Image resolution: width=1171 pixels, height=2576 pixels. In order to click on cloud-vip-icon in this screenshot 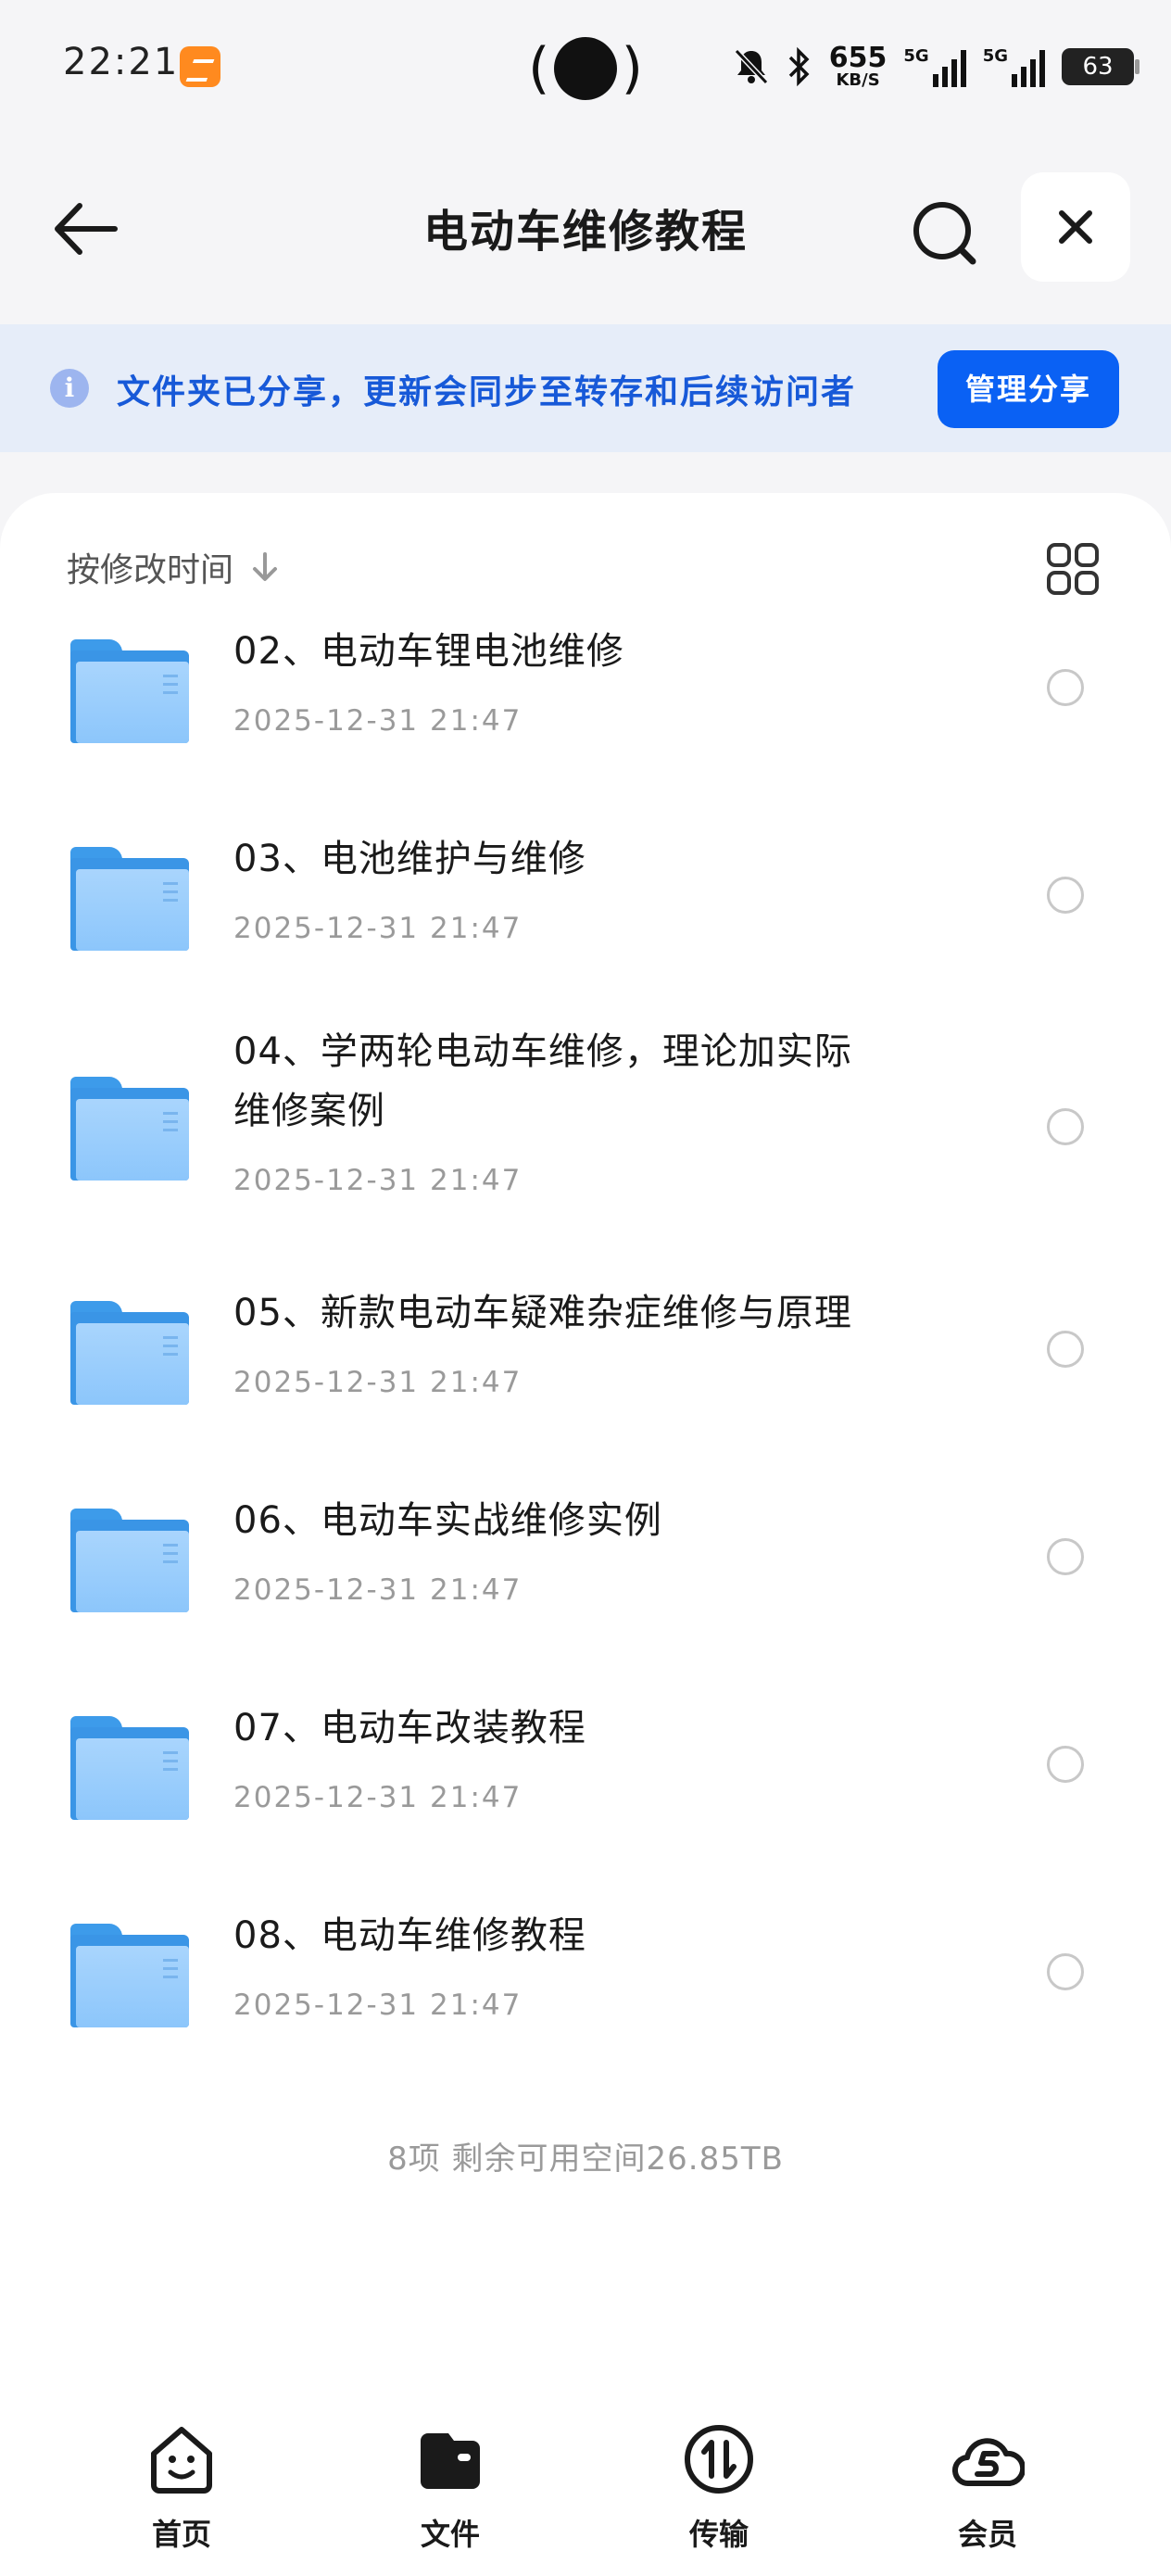, I will do `click(988, 2462)`.